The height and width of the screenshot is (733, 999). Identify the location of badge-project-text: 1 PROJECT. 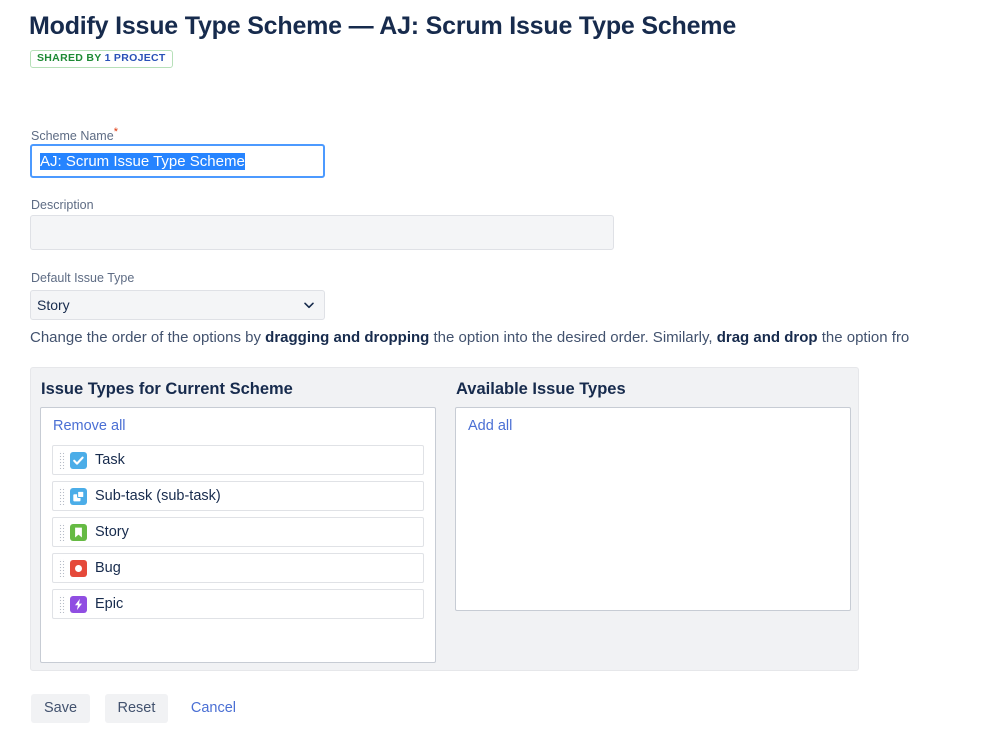
(135, 58).